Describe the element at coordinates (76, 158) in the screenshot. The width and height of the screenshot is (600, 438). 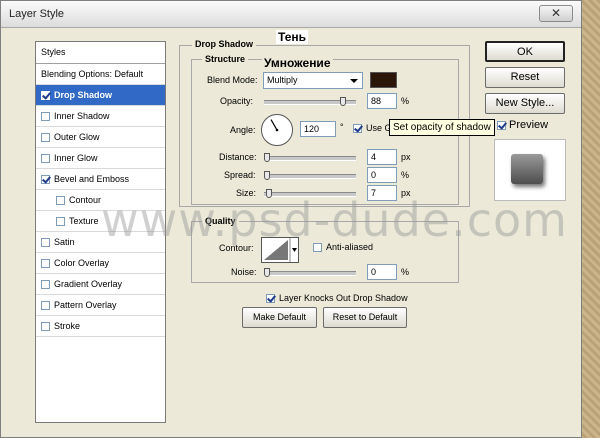
I see `style-item-label: Inner Glow` at that location.